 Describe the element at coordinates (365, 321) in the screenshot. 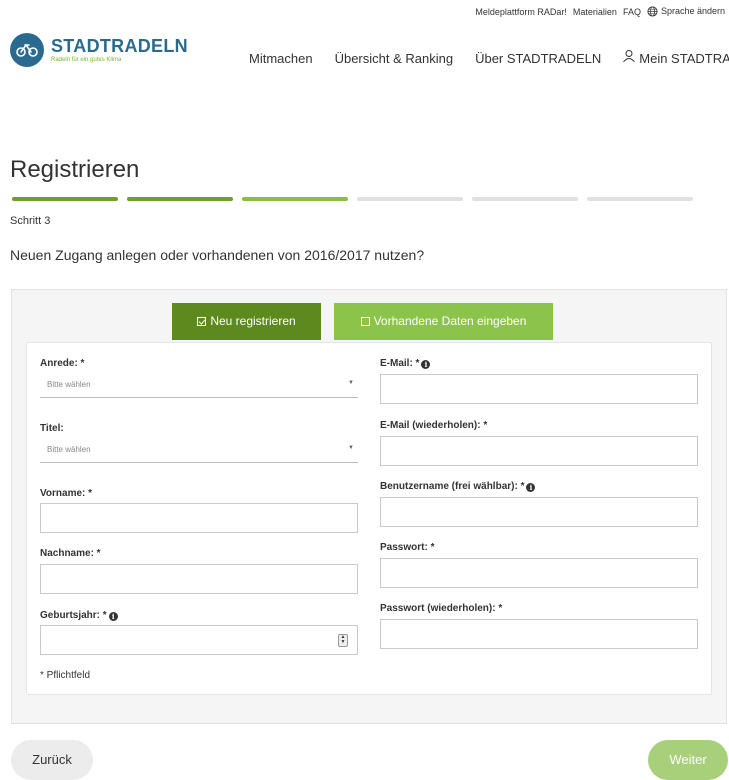

I see `checkbox-empty-icon` at that location.